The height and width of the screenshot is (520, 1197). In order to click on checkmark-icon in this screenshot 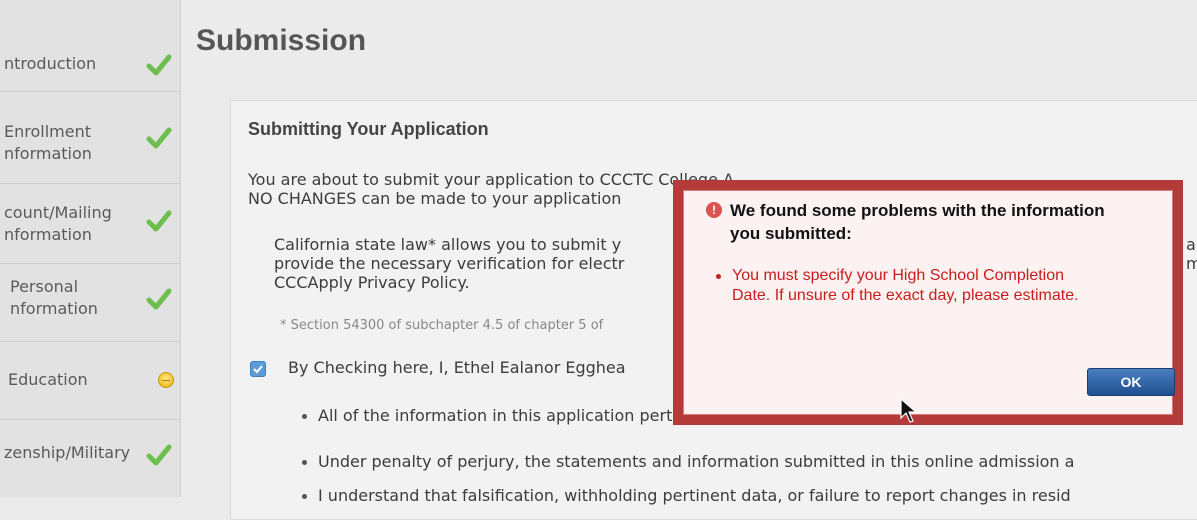, I will do `click(258, 369)`.